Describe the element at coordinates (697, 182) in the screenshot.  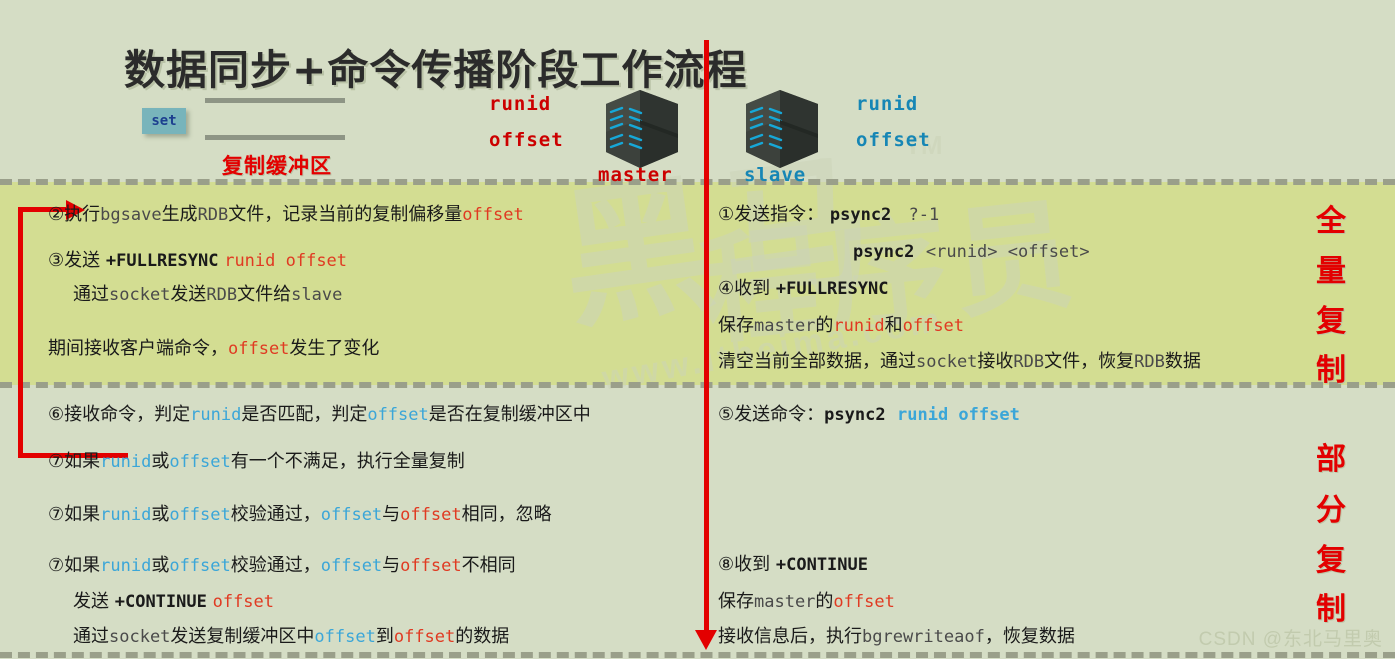
I see `divider-top` at that location.